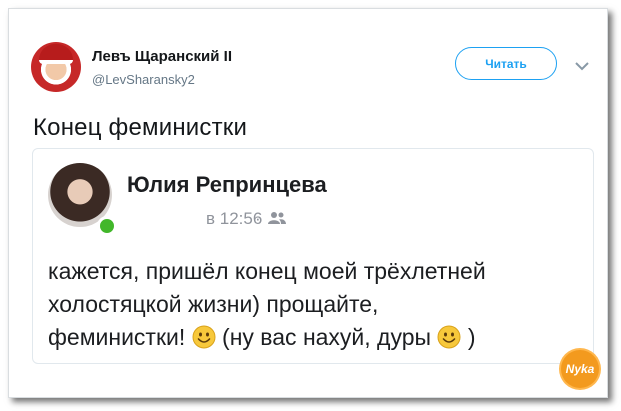 The height and width of the screenshot is (411, 621). I want to click on author-avatar, so click(56, 67).